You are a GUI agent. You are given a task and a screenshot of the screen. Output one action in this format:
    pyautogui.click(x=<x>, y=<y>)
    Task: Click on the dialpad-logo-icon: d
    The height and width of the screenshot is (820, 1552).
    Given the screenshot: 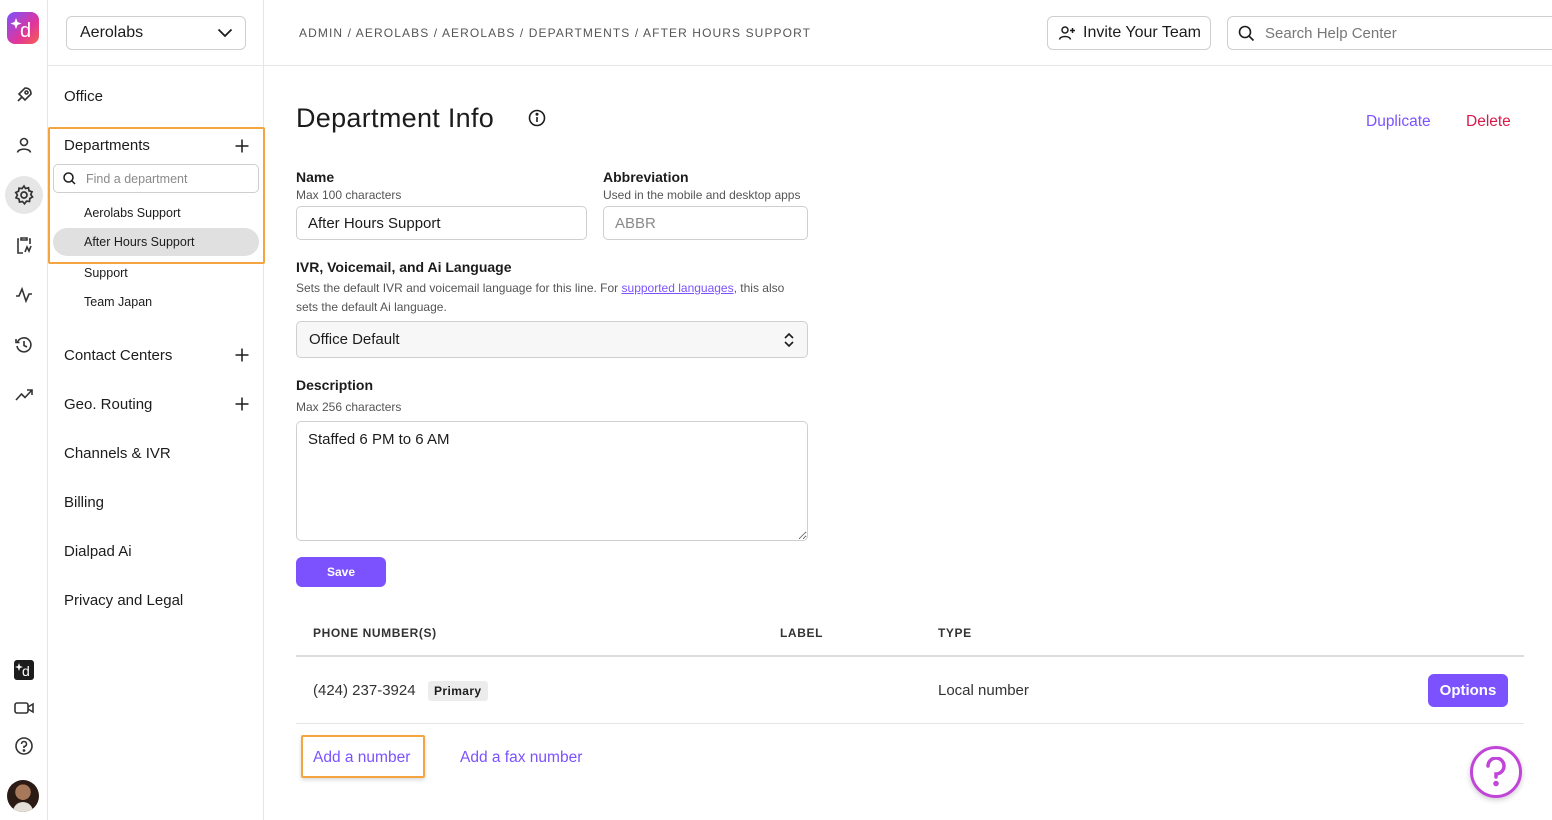 What is the action you would take?
    pyautogui.click(x=23, y=28)
    